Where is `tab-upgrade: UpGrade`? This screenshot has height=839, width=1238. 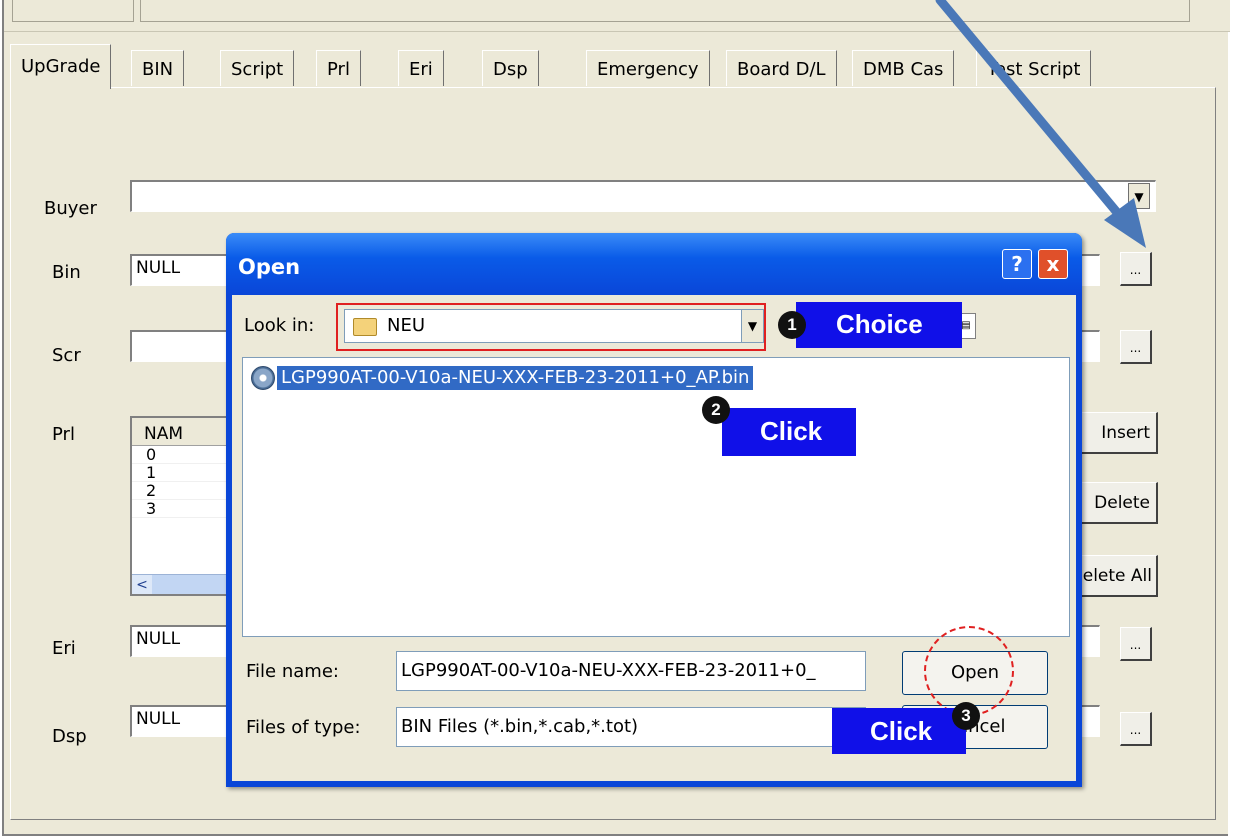
tab-upgrade: UpGrade is located at coordinates (61, 66).